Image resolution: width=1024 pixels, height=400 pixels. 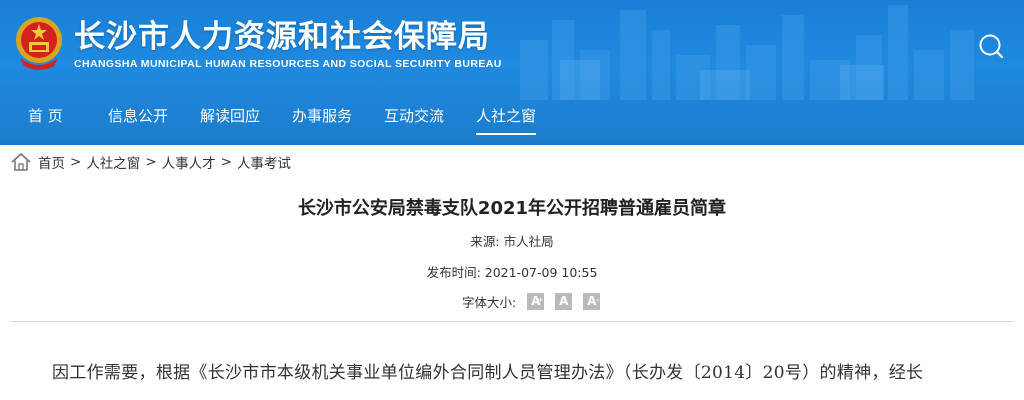 I want to click on site-title: 长沙市人力资源和社会保障局, so click(x=282, y=37).